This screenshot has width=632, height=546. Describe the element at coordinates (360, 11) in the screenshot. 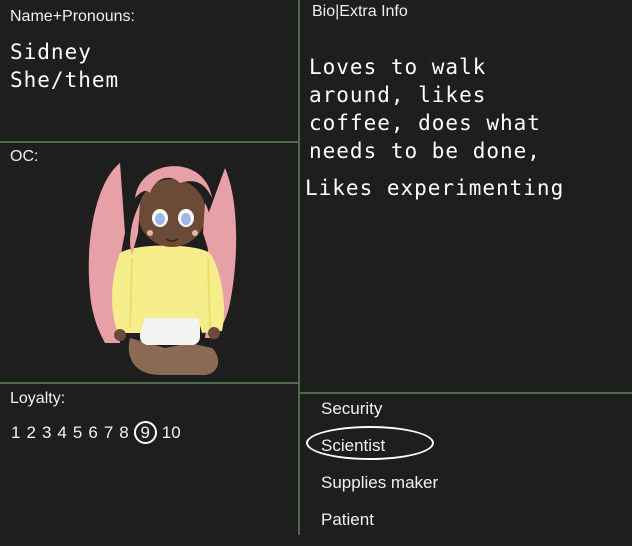

I see `bio-panel-label: Bio|Extra Info` at that location.